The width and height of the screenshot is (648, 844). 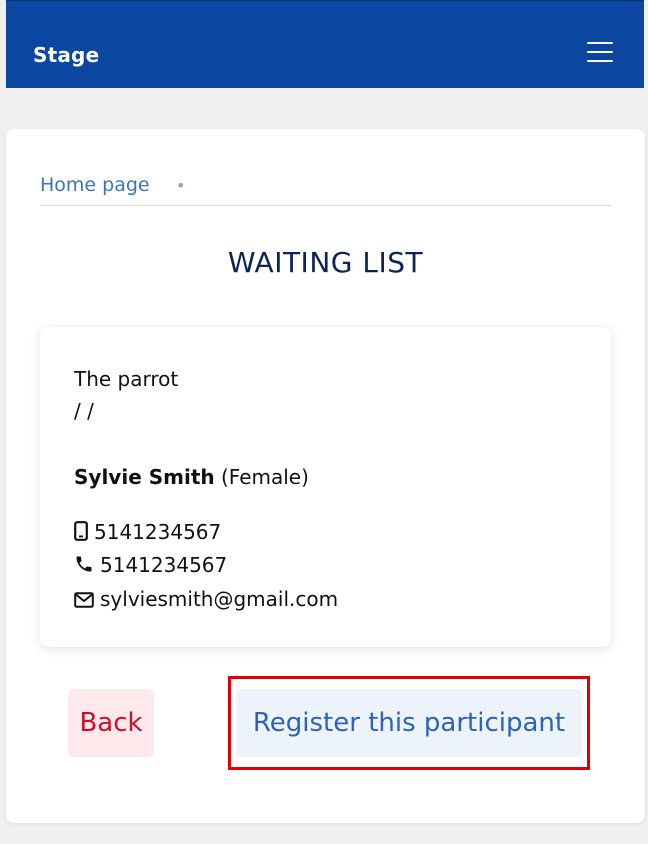 What do you see at coordinates (84, 566) in the screenshot?
I see `phone-icon` at bounding box center [84, 566].